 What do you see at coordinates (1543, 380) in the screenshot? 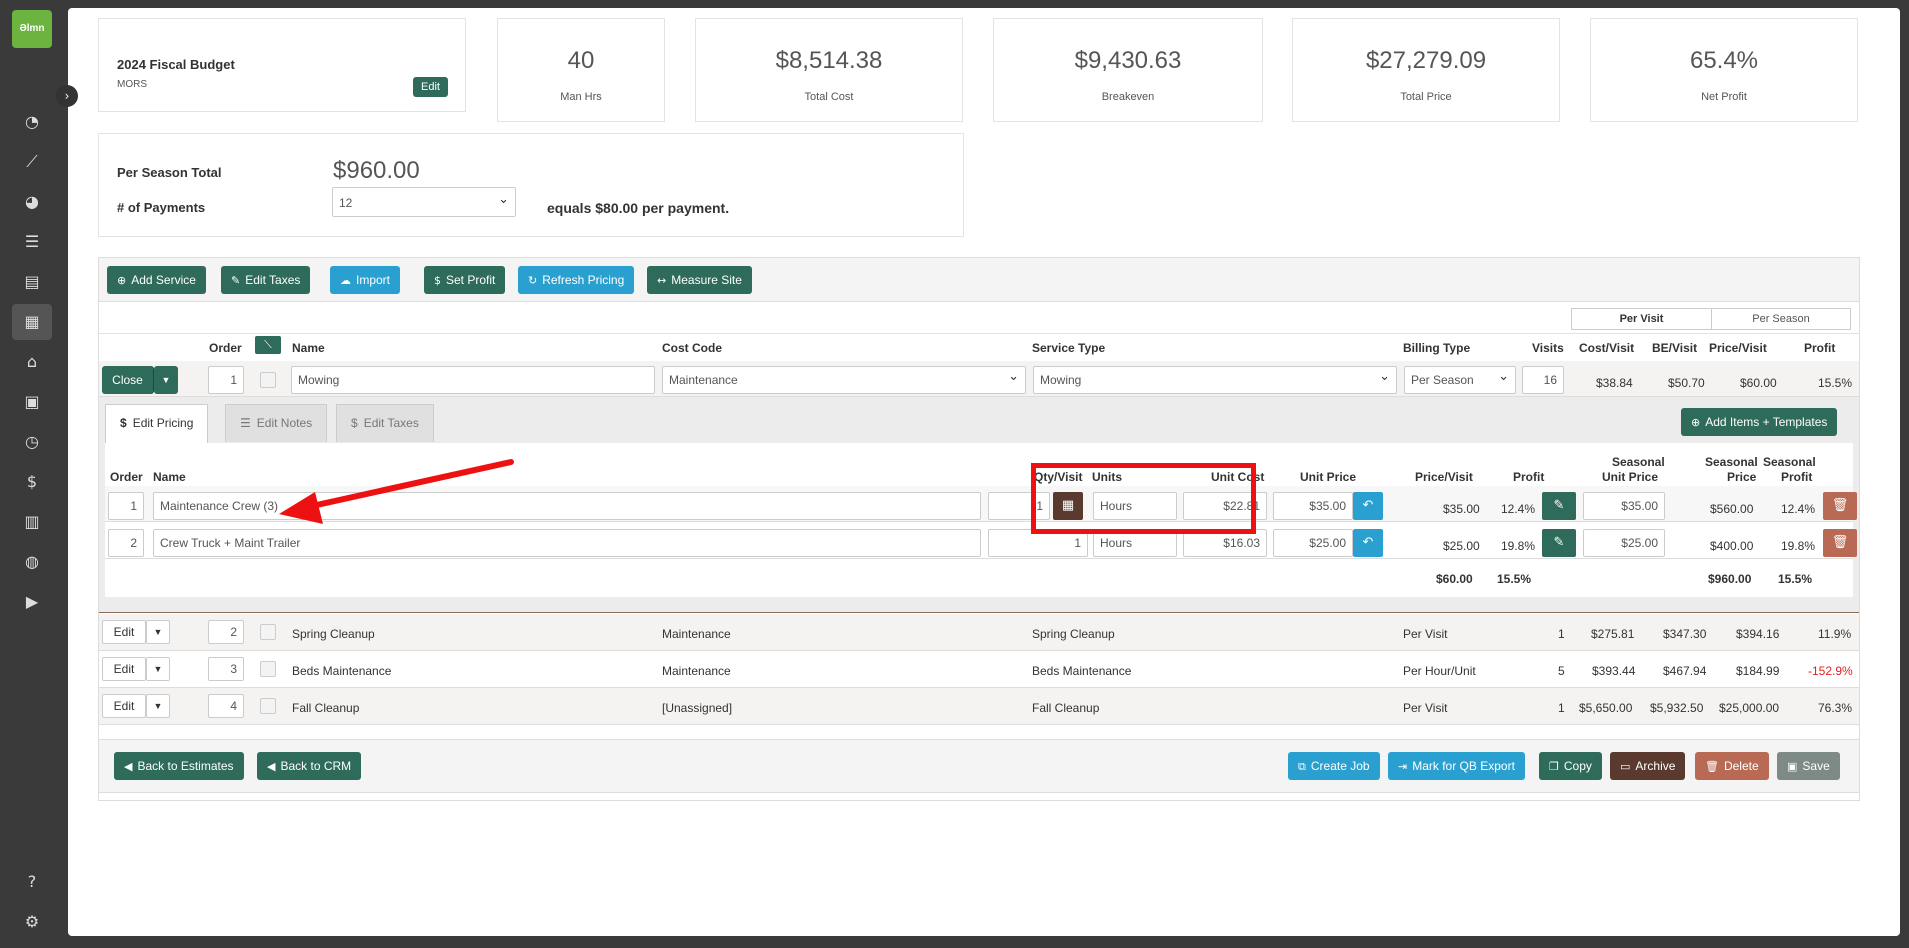
I see `mowing-visits-input: 16` at bounding box center [1543, 380].